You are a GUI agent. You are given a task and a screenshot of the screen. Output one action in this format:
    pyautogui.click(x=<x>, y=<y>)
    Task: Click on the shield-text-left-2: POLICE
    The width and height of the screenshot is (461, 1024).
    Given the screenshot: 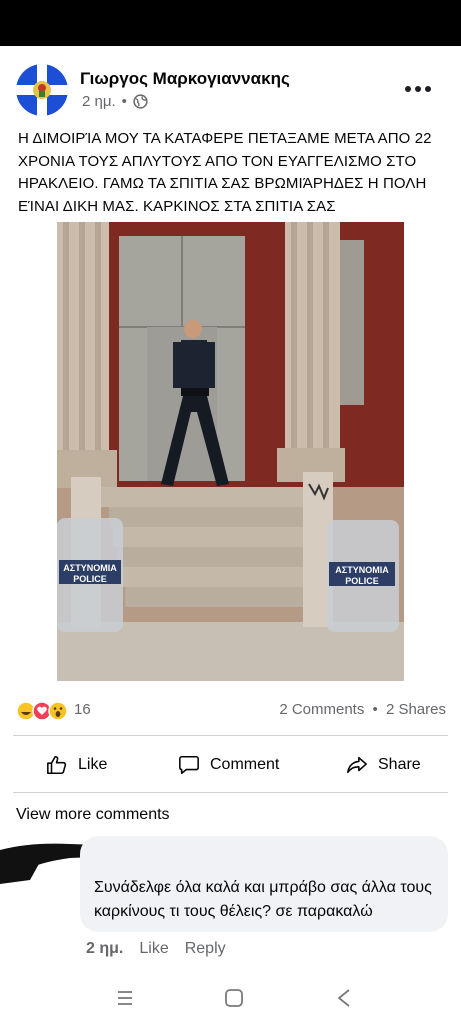 What is the action you would take?
    pyautogui.click(x=90, y=579)
    